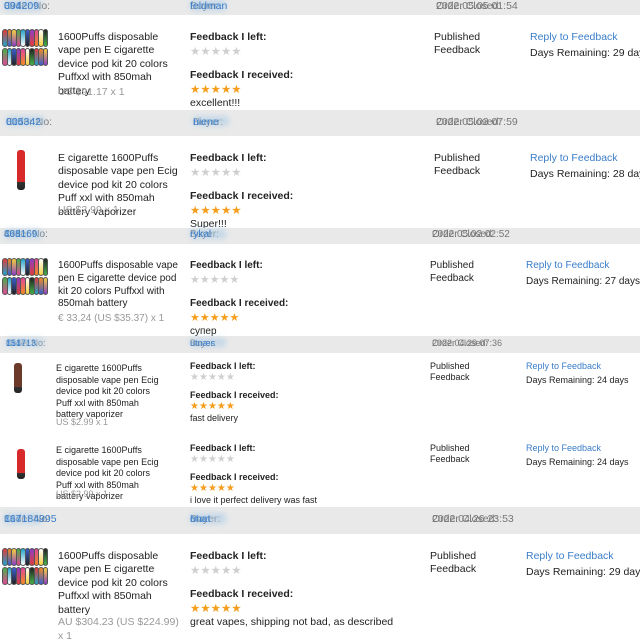 This screenshot has width=640, height=643. Describe the element at coordinates (200, 234) in the screenshot. I see `buyer-name-suffix: rykal` at that location.